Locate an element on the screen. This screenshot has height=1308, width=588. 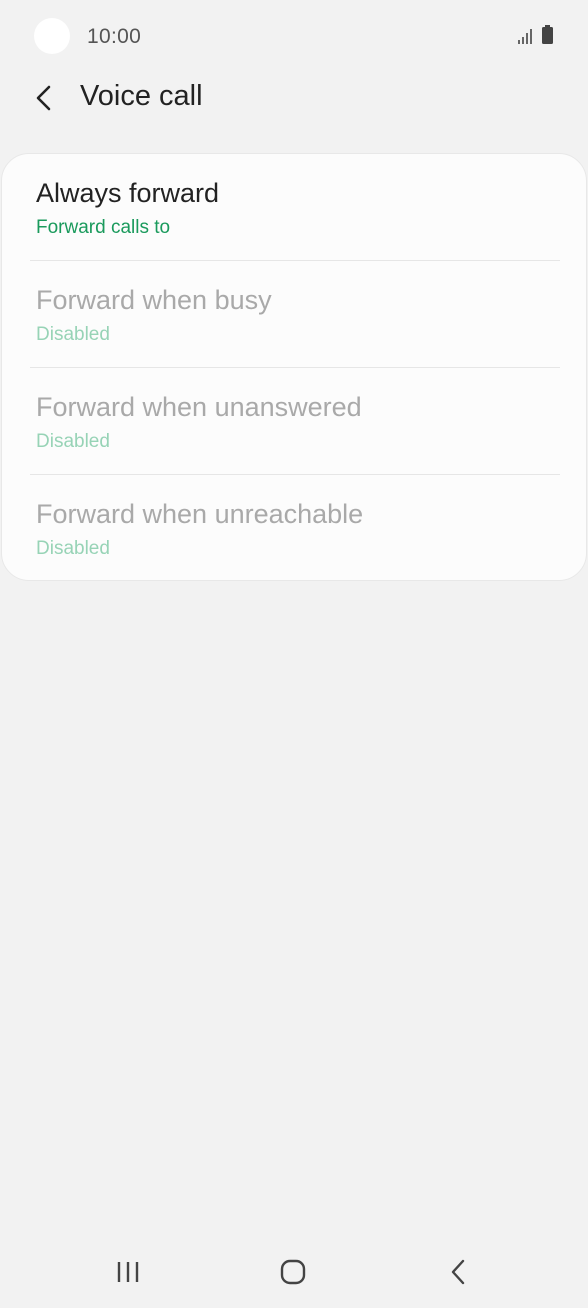
back-button is located at coordinates (46, 98).